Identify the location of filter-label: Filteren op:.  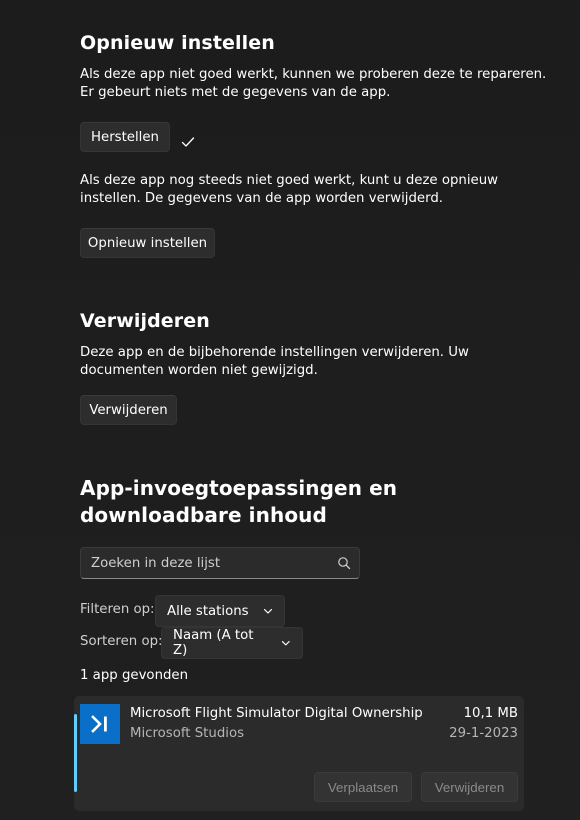
(117, 609).